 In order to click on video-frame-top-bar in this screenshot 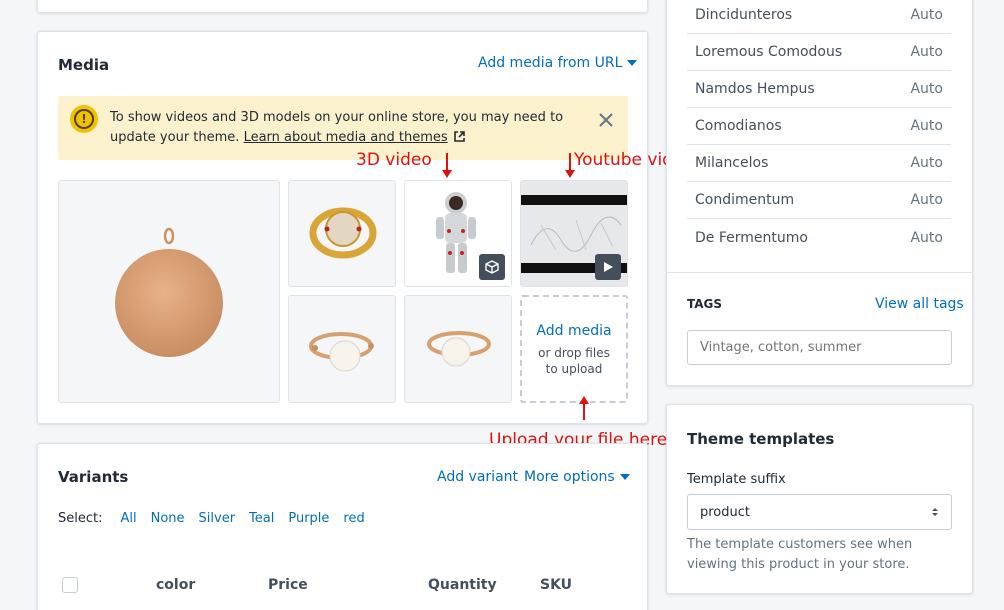, I will do `click(574, 200)`.